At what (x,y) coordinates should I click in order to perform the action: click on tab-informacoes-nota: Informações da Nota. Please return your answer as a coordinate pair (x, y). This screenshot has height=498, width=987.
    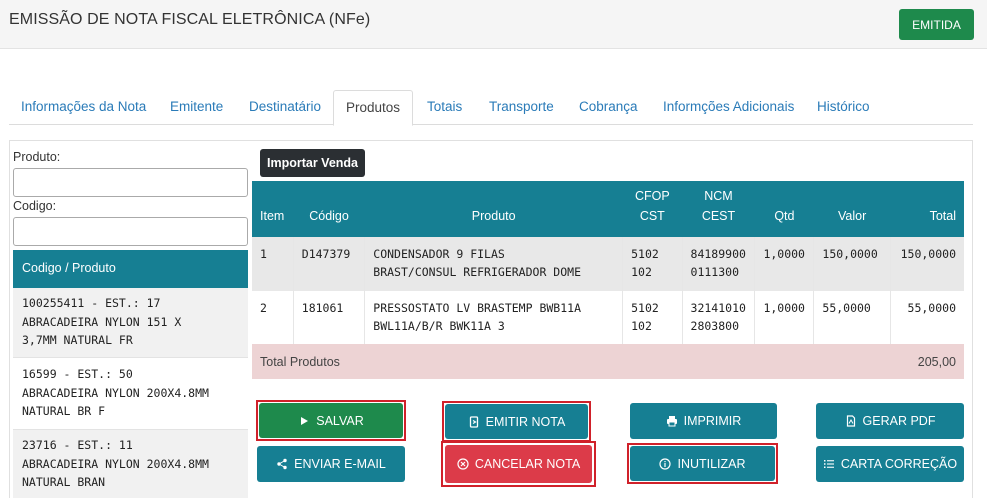
    Looking at the image, I should click on (83, 107).